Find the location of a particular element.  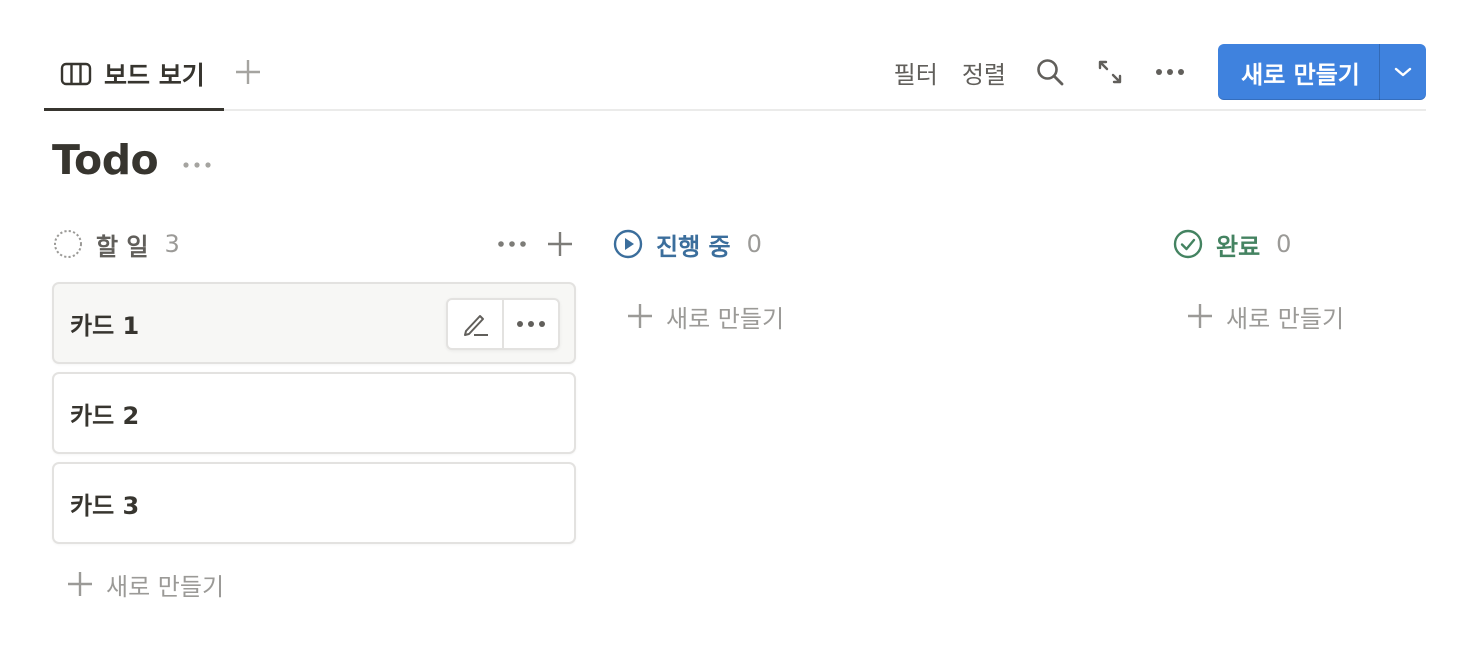

new-item-button: 새로 만들기 is located at coordinates (1322, 72).